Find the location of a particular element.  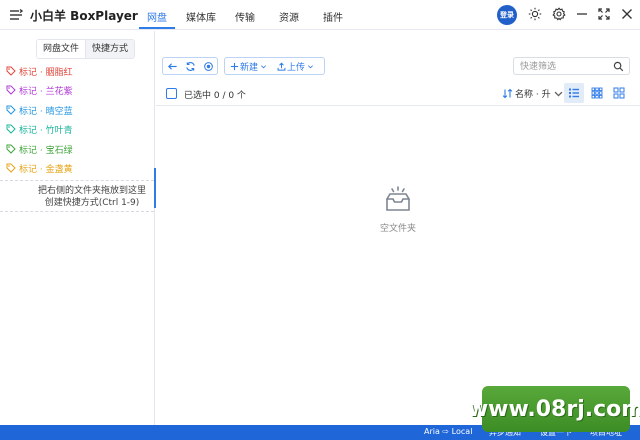

shortcut-drop-hint: 把右侧的文件夹拖放到这里 创建快捷方式(Ctrl 1-9) is located at coordinates (92, 197).